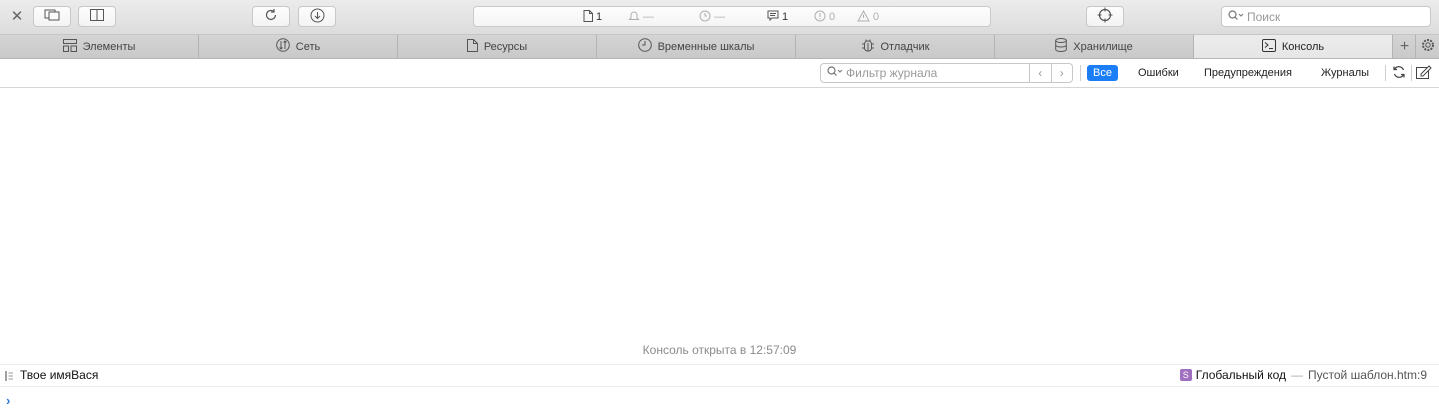  I want to click on reload-button, so click(271, 16).